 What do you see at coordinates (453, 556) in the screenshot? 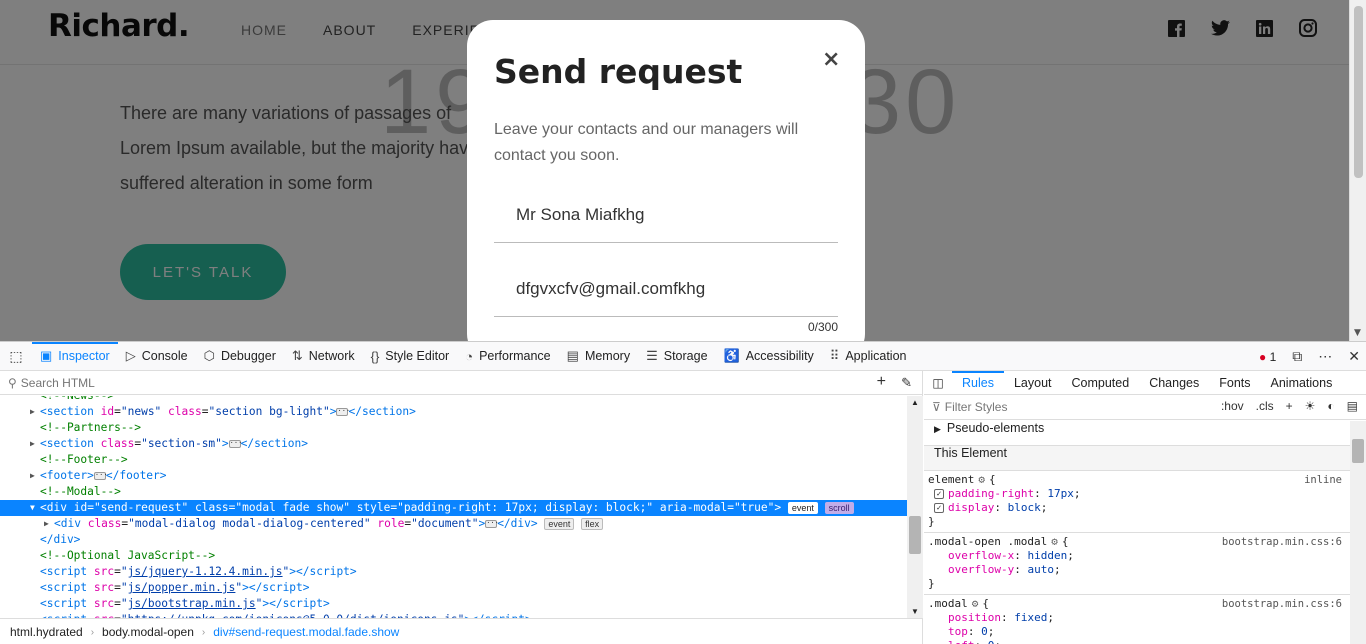
I see `markup-row: <!--Optional JavaScript-->` at bounding box center [453, 556].